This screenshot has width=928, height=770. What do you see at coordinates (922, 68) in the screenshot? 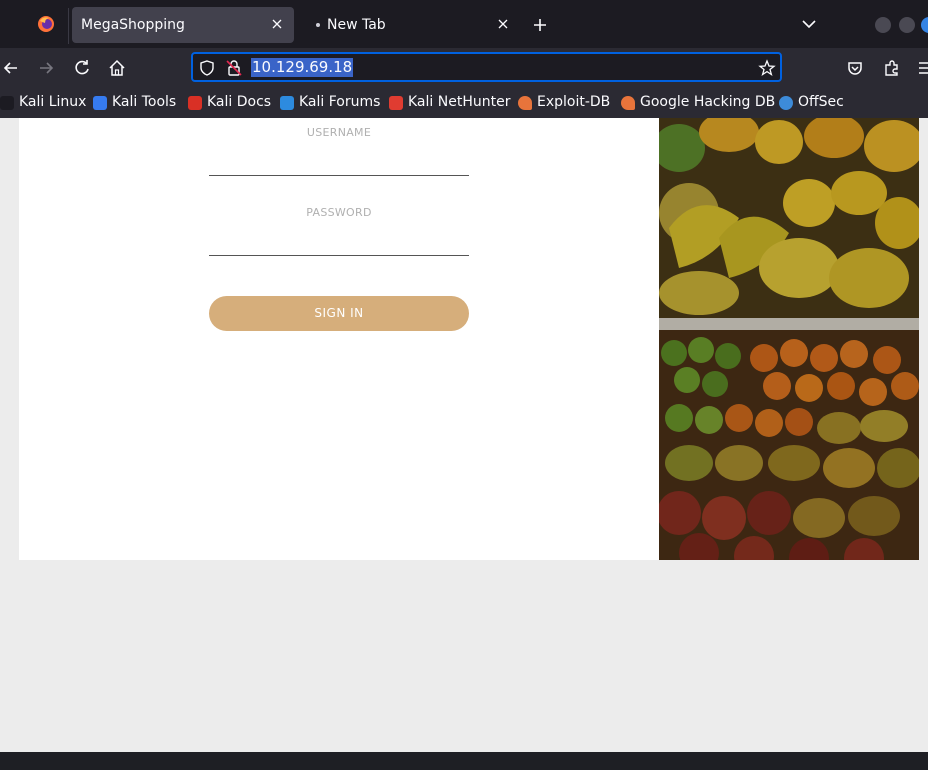
I see `hamburger-menu-icon` at bounding box center [922, 68].